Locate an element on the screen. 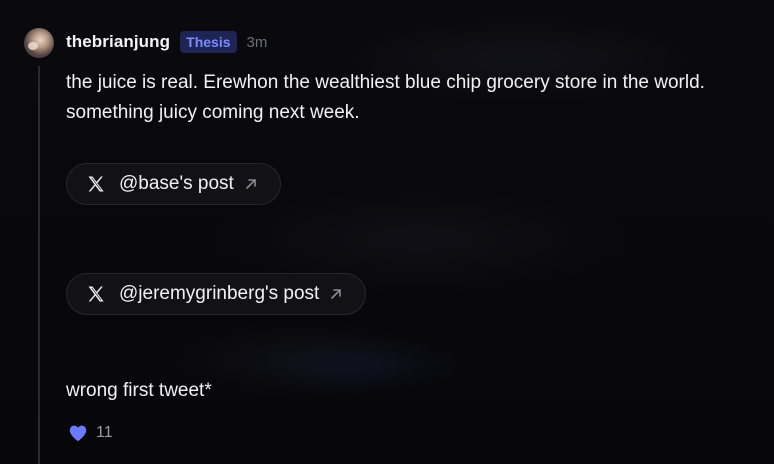 The height and width of the screenshot is (464, 774). followup-text: wrong first tweet* is located at coordinates (139, 390).